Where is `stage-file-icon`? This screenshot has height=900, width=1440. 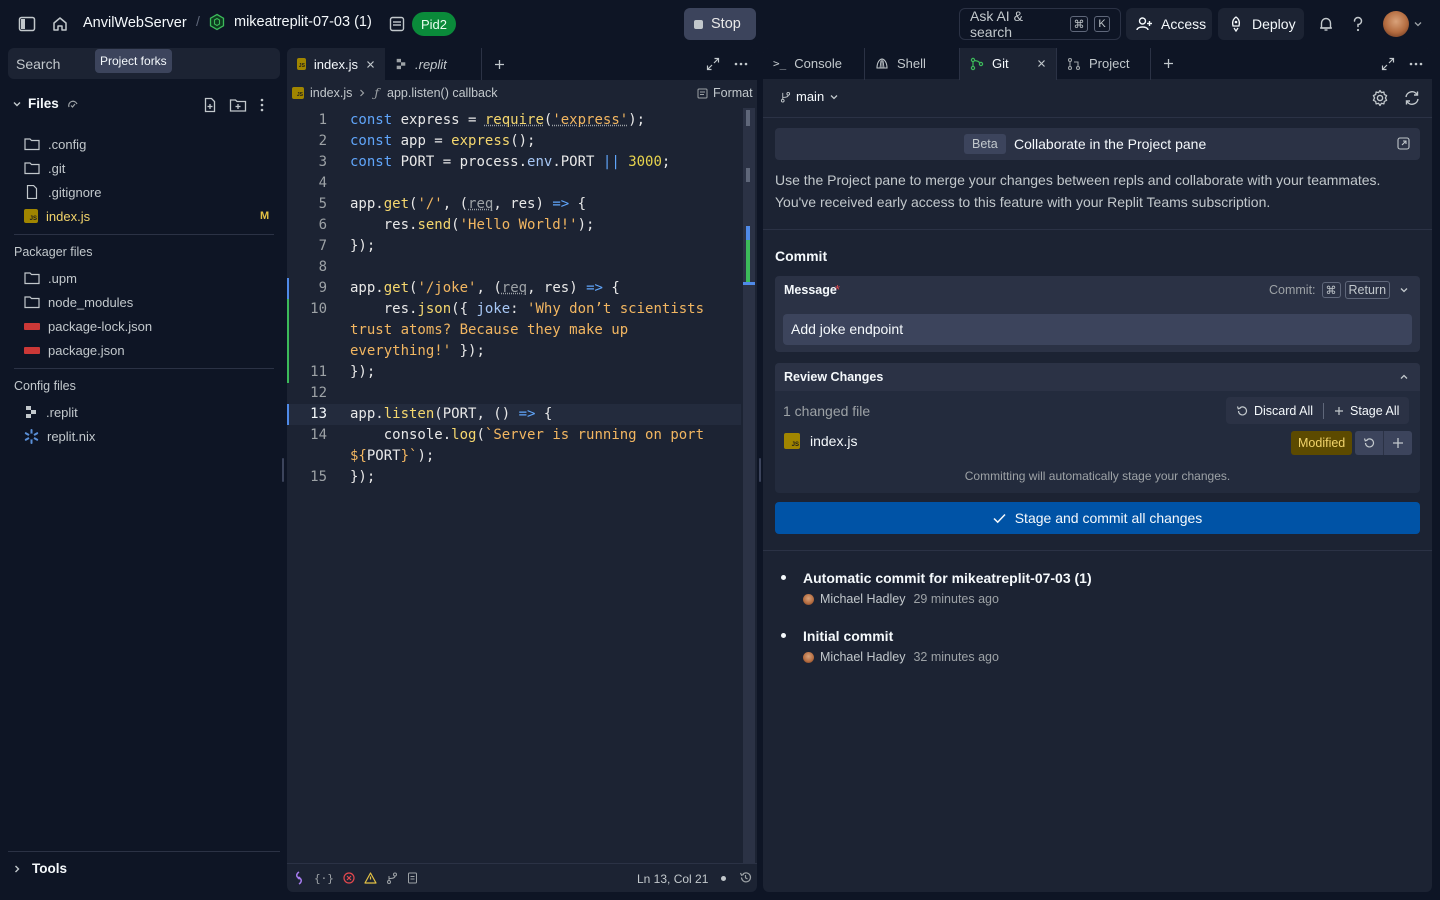 stage-file-icon is located at coordinates (1398, 443).